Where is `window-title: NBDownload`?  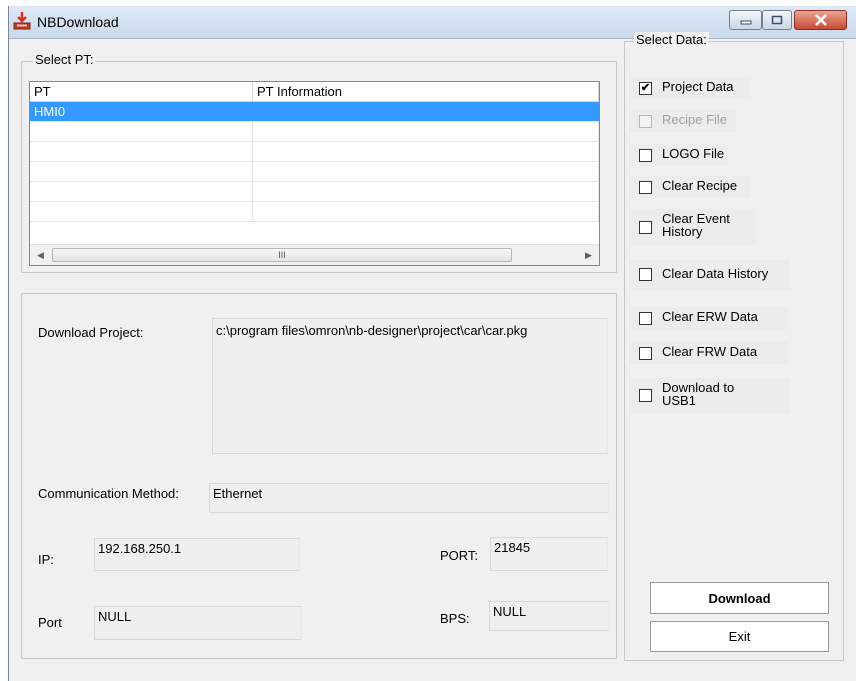 window-title: NBDownload is located at coordinates (78, 22).